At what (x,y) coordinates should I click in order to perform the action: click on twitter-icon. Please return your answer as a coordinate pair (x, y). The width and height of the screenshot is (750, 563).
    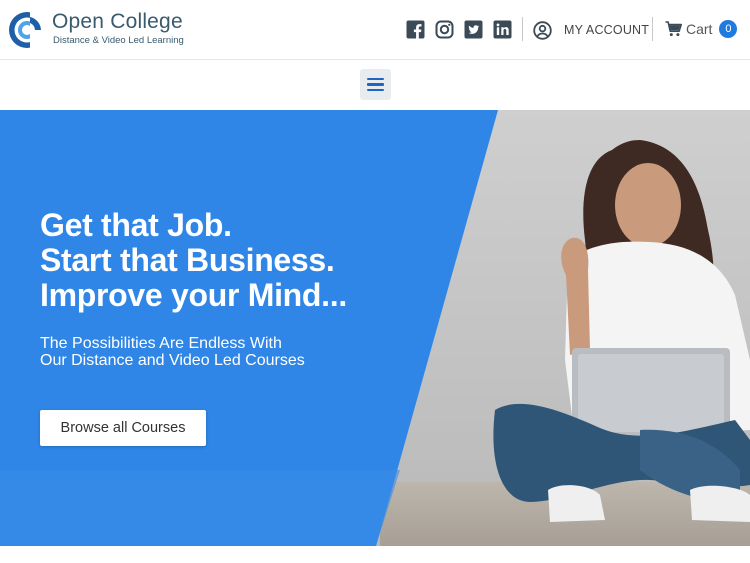
    Looking at the image, I should click on (473, 29).